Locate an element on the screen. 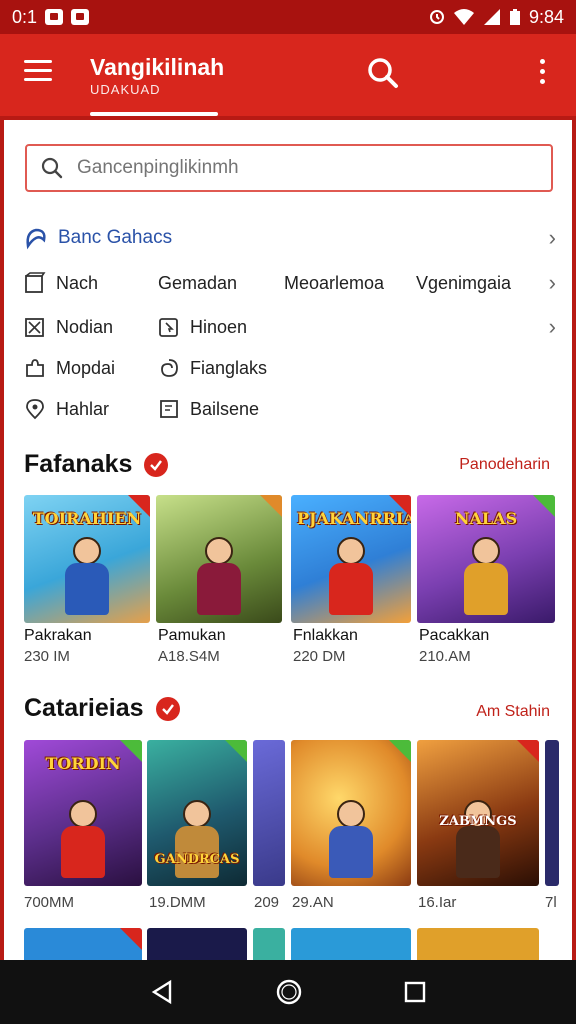 The height and width of the screenshot is (1024, 576). category-item: Vgenimgaia is located at coordinates (476, 283).